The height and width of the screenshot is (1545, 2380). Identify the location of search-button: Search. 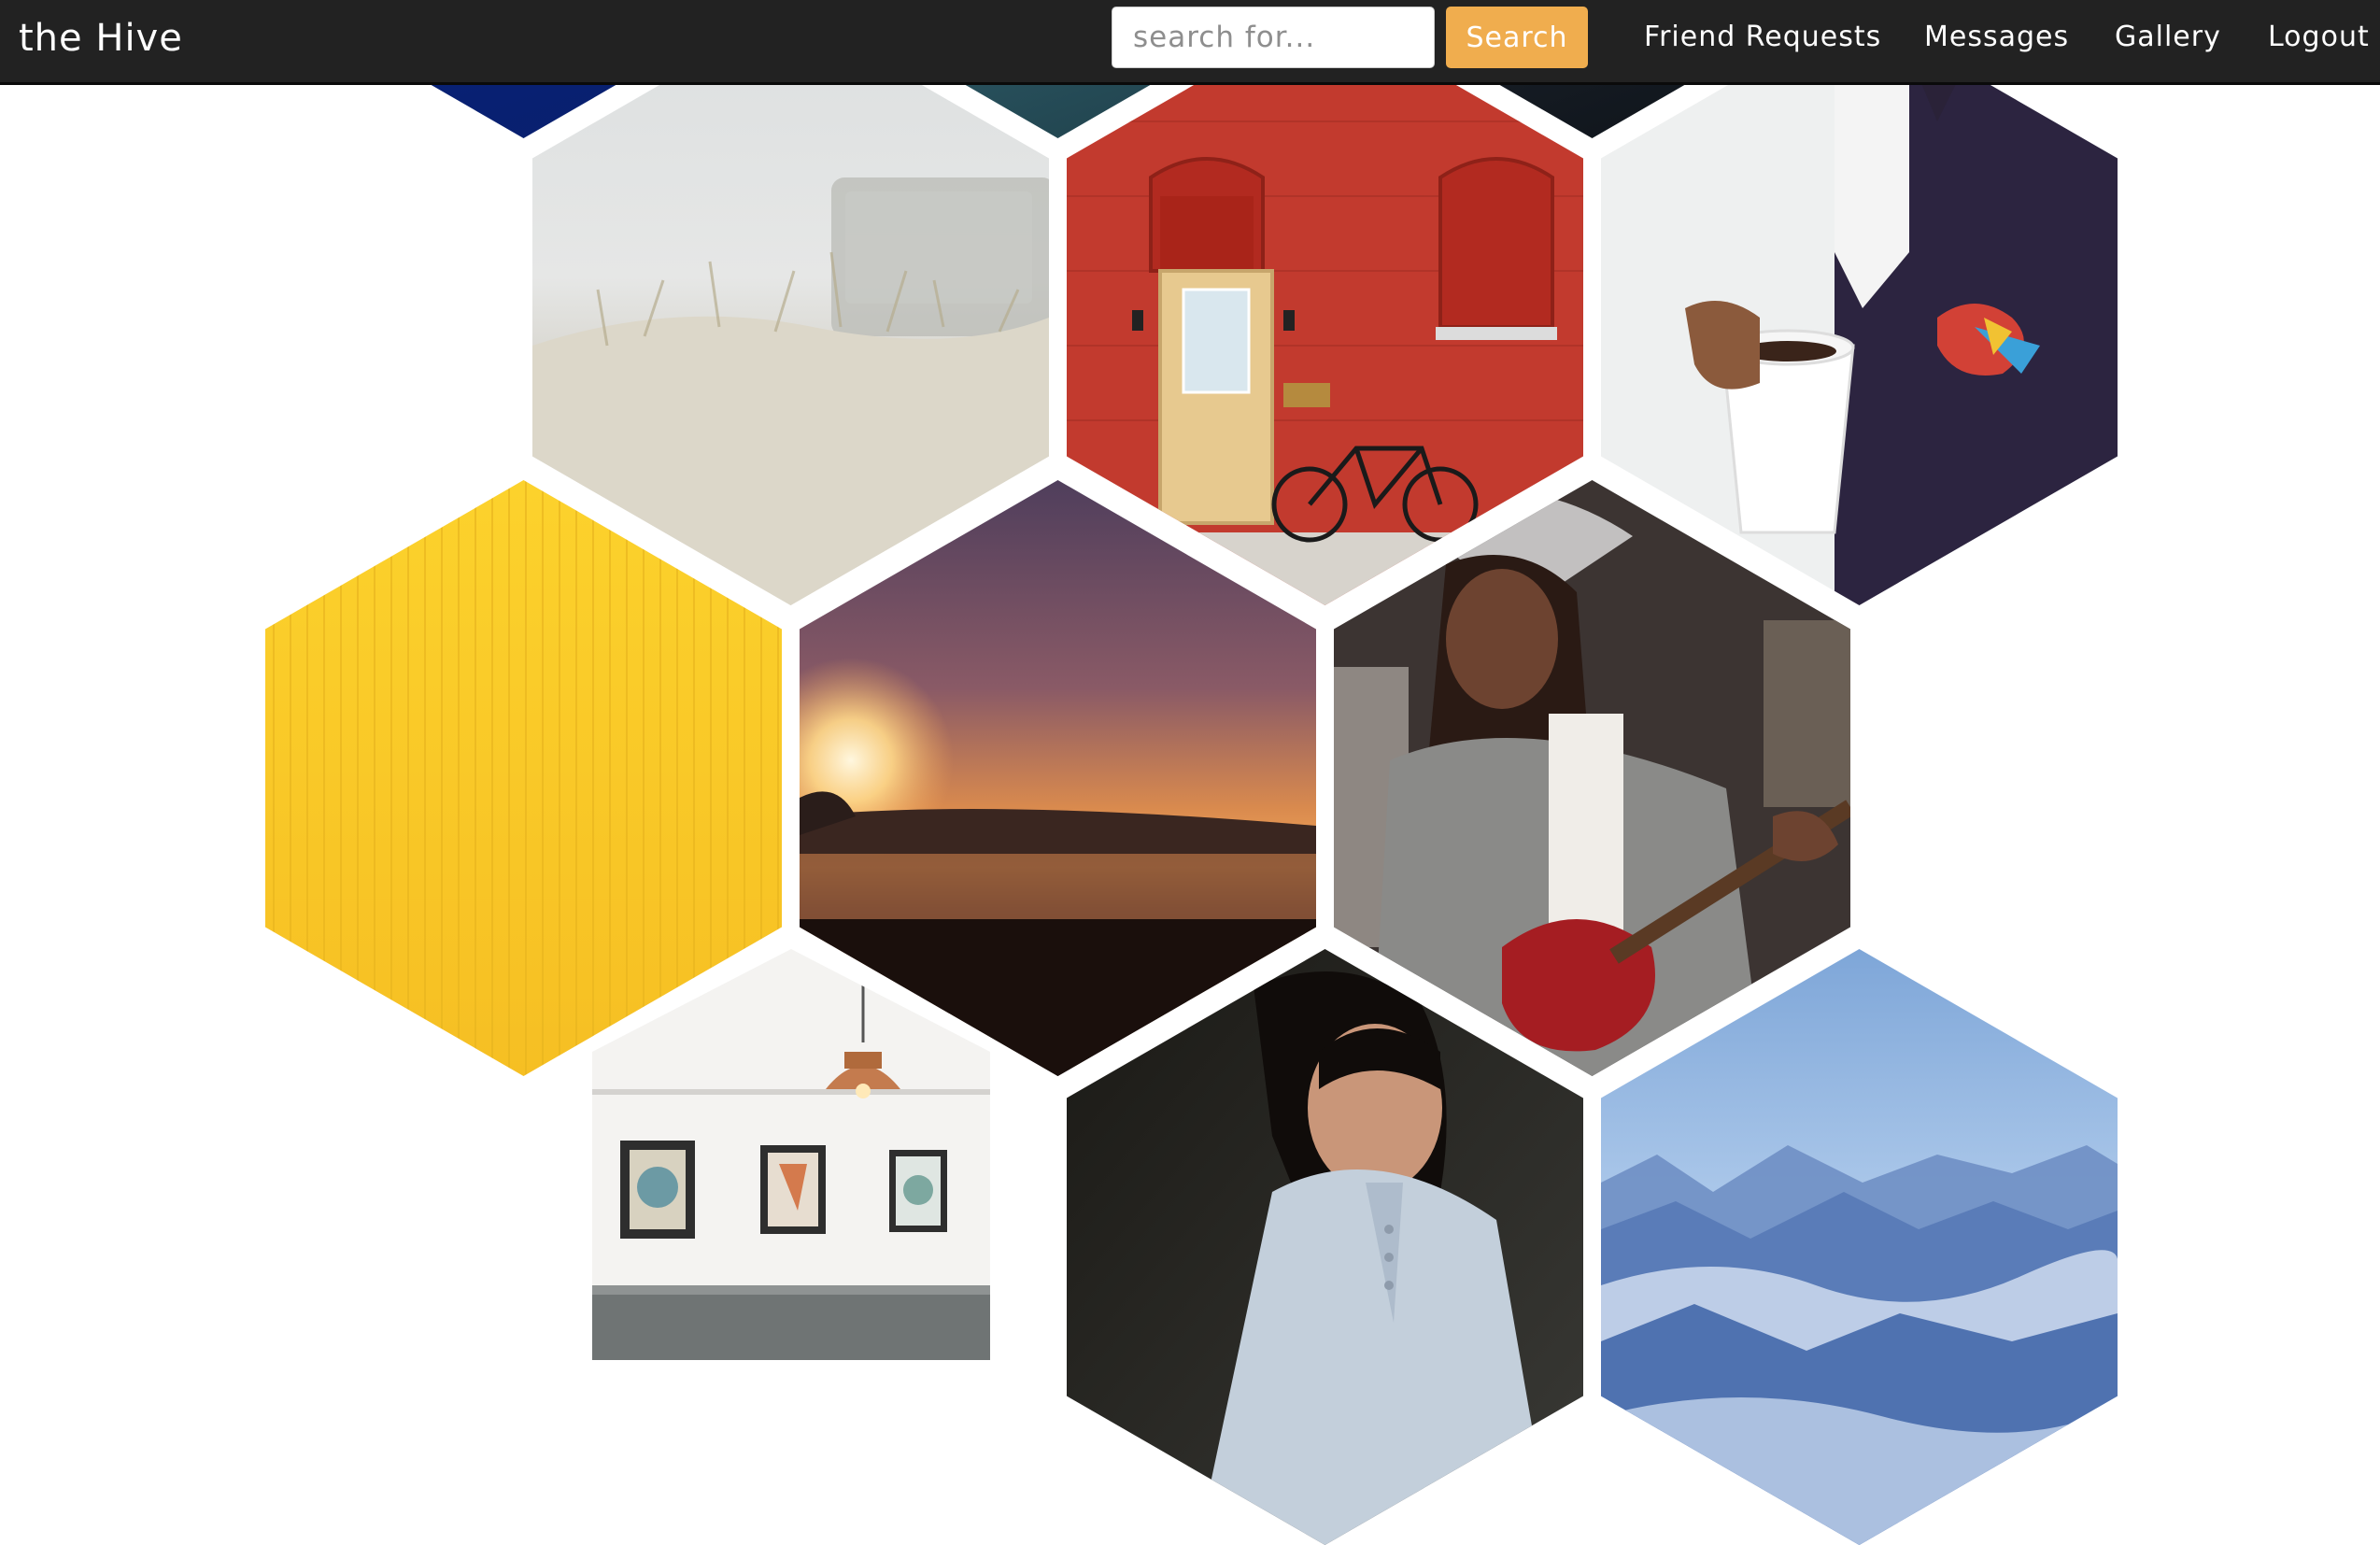
(1517, 37).